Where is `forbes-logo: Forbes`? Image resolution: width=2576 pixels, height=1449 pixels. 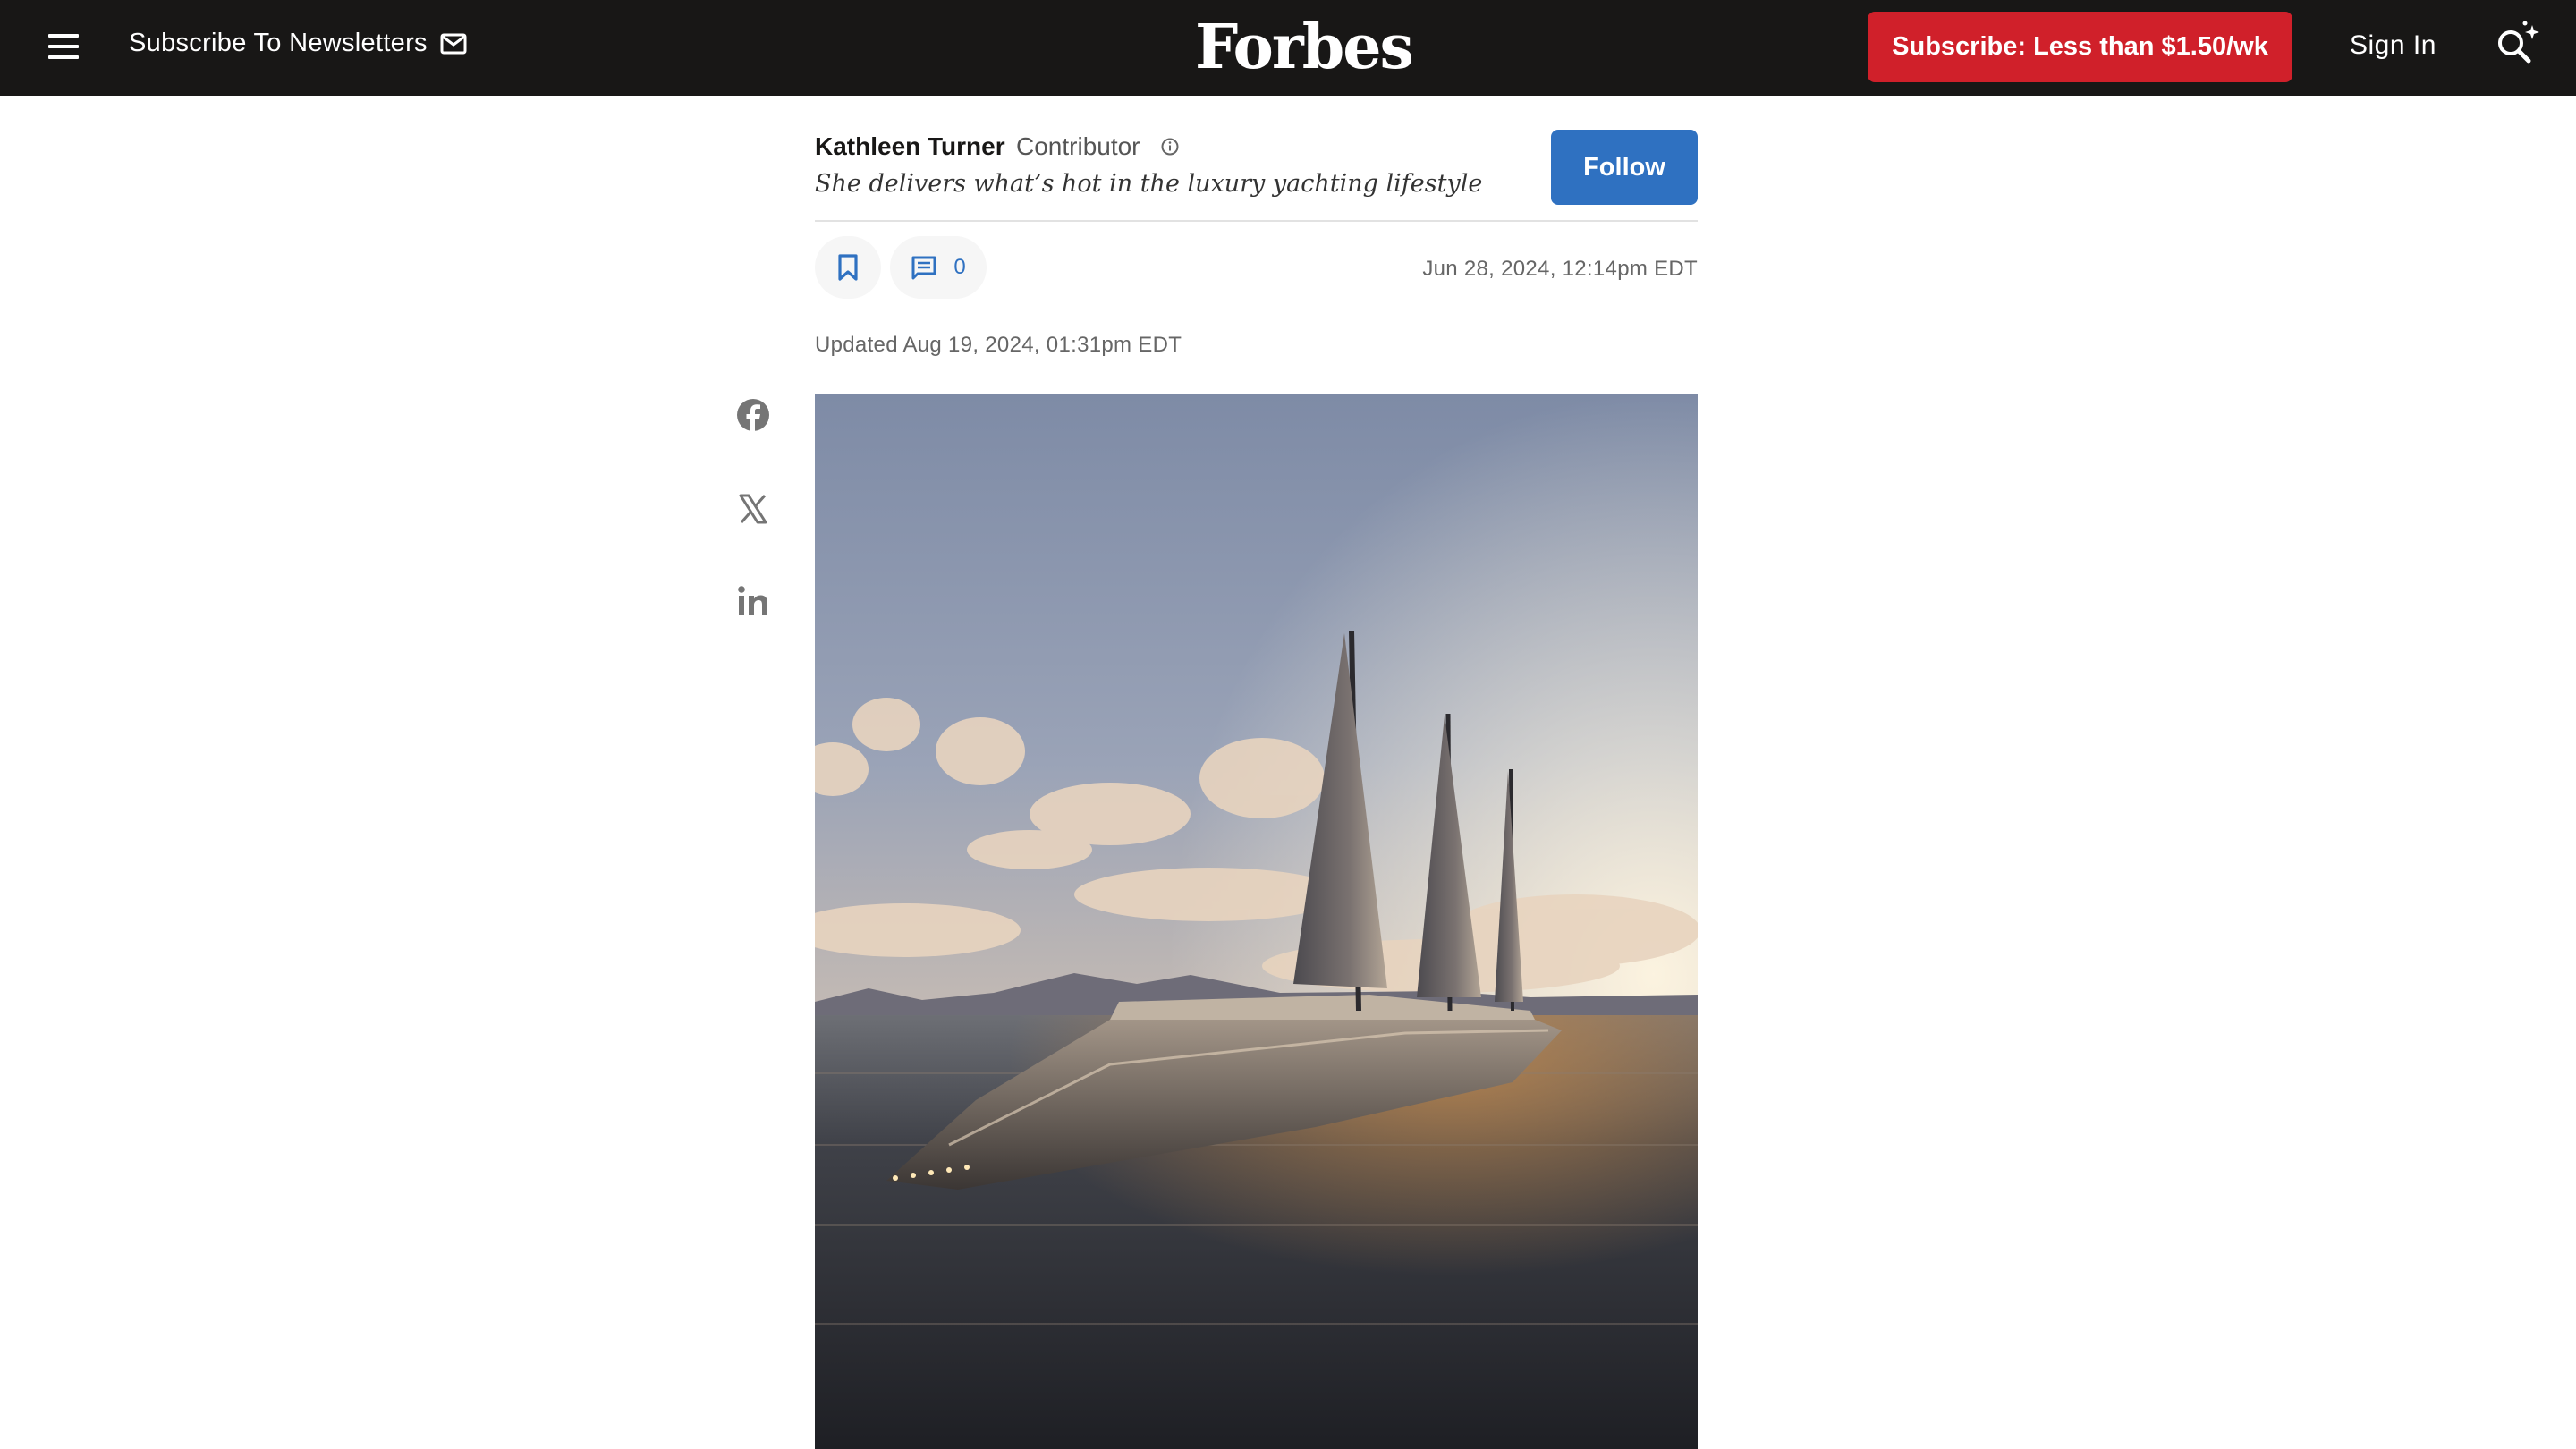
forbes-logo: Forbes is located at coordinates (1304, 47).